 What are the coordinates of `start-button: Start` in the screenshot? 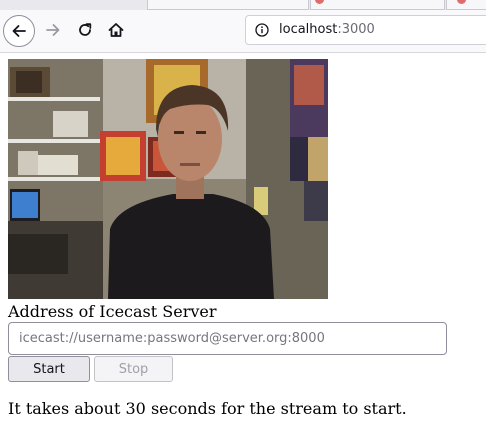 It's located at (49, 369).